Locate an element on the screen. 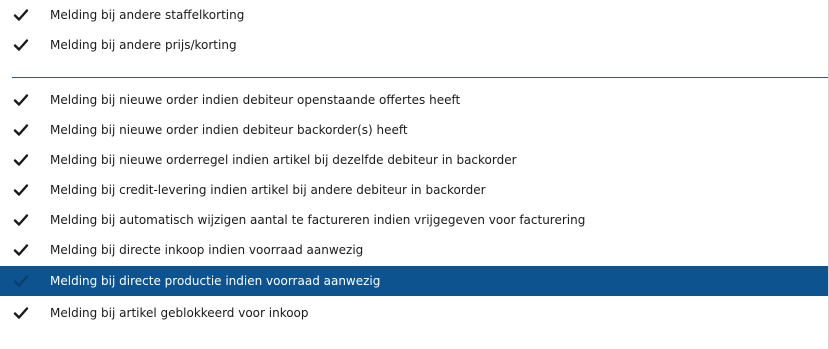 This screenshot has width=829, height=349. menu-item-label: Melding bij andere prijs/korting is located at coordinates (143, 45).